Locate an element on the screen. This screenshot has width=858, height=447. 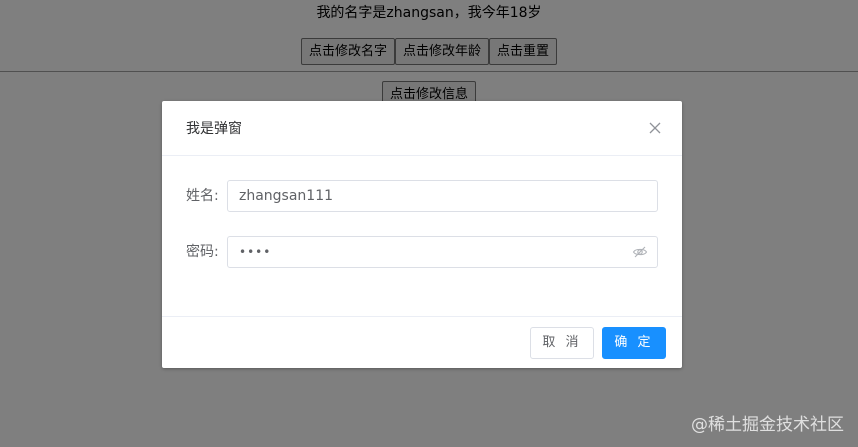
cancel-button: 取 消 is located at coordinates (562, 343).